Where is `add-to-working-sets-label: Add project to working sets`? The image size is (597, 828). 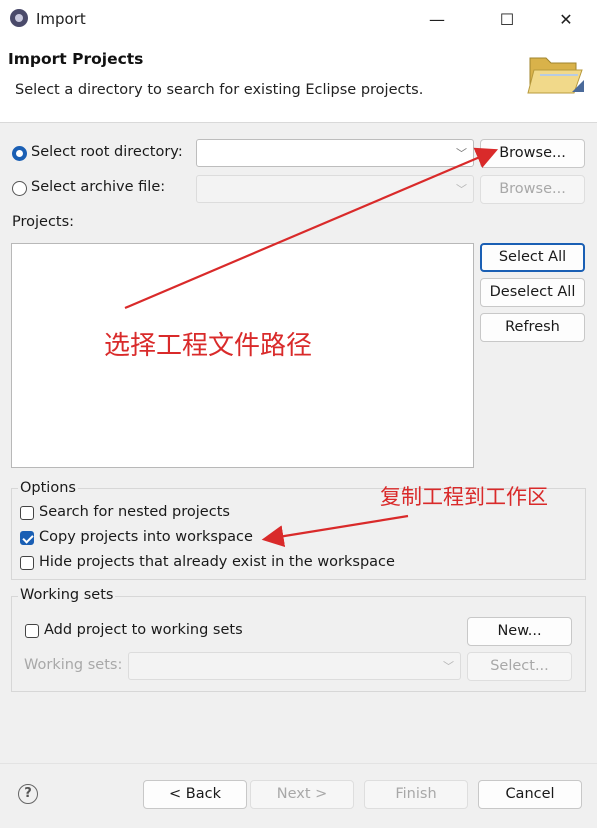
add-to-working-sets-label: Add project to working sets is located at coordinates (143, 630).